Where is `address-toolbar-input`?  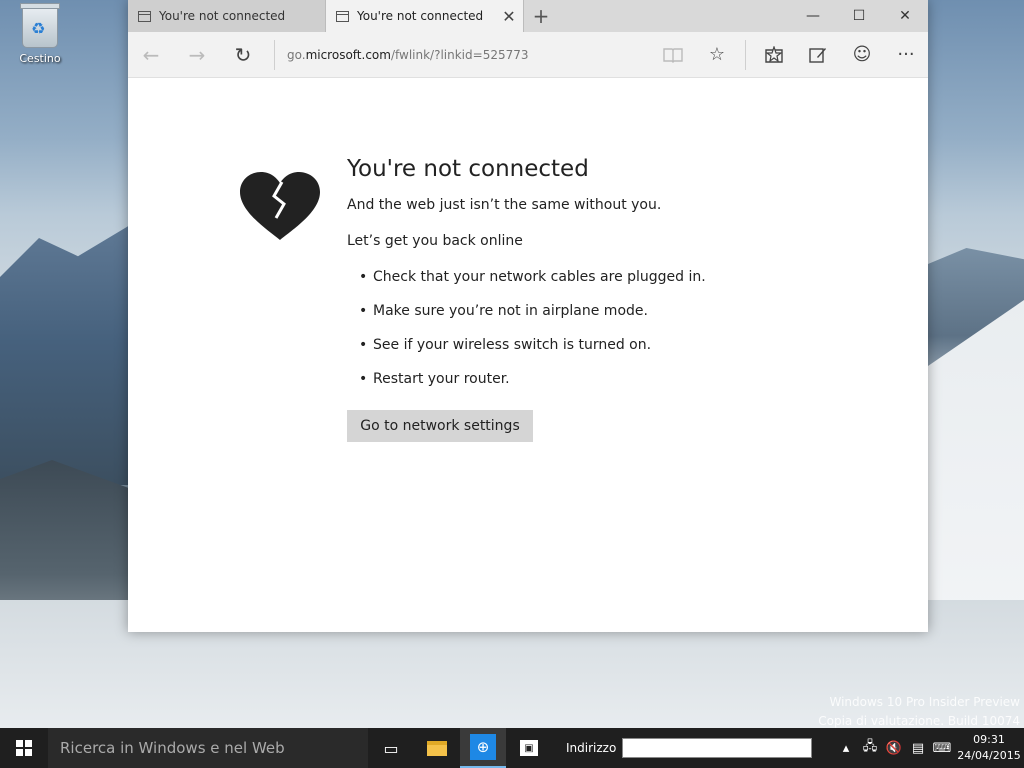 address-toolbar-input is located at coordinates (717, 748).